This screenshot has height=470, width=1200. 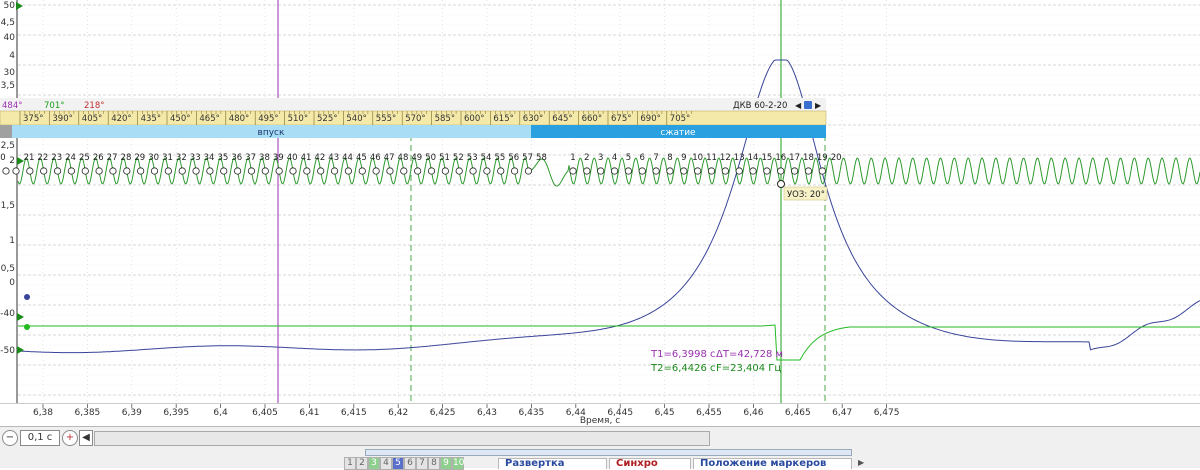 I want to click on section-marker-positions: Положение маркеров, so click(x=772, y=463).